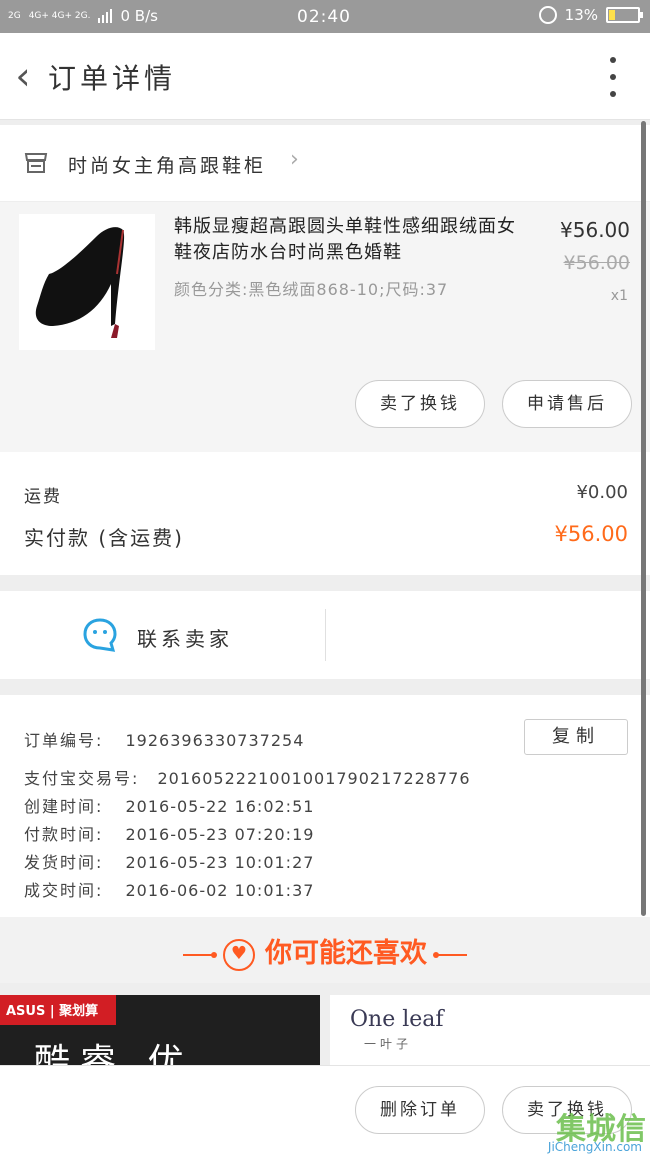  I want to click on completed-time: 2016-06-02 10:01:37, so click(220, 890).